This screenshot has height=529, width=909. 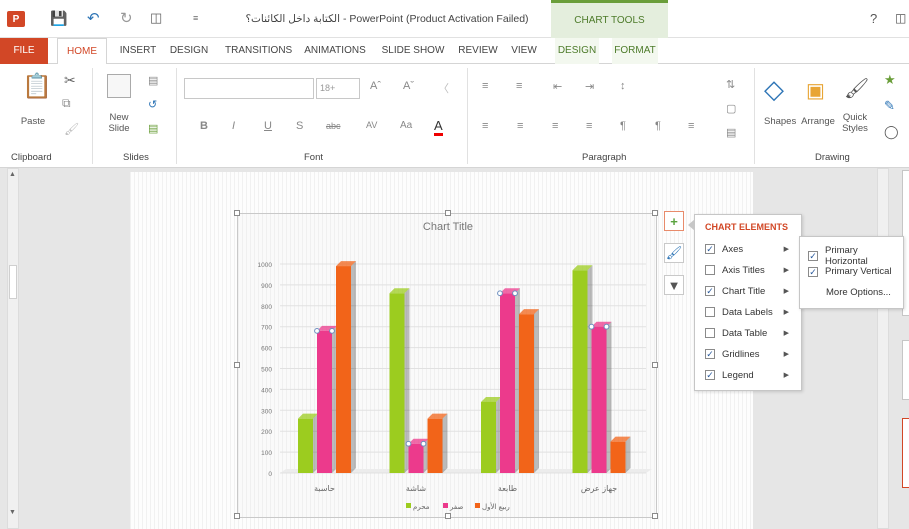 I want to click on shrink-font-icon: Aˇ, so click(x=408, y=86).